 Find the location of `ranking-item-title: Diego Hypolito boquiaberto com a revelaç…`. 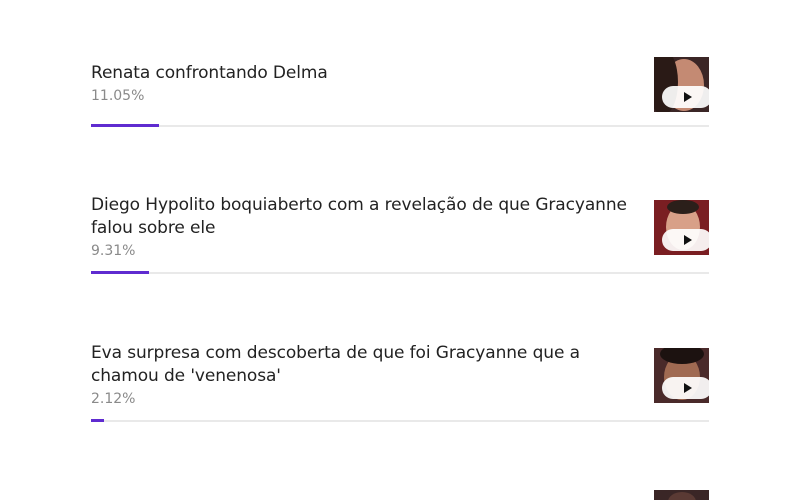

ranking-item-title: Diego Hypolito boquiaberto com a revelaç… is located at coordinates (363, 217).